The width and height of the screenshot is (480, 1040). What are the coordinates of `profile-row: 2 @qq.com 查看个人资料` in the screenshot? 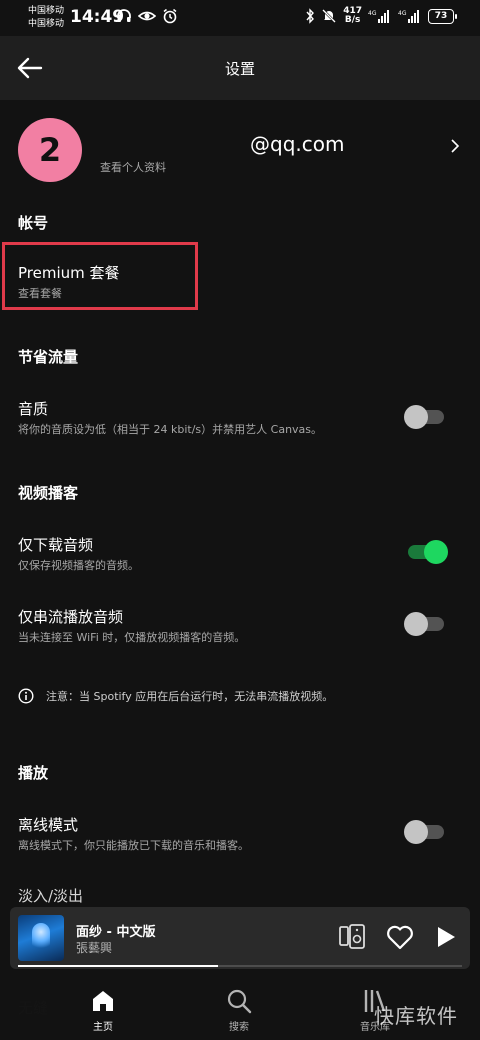 It's located at (240, 151).